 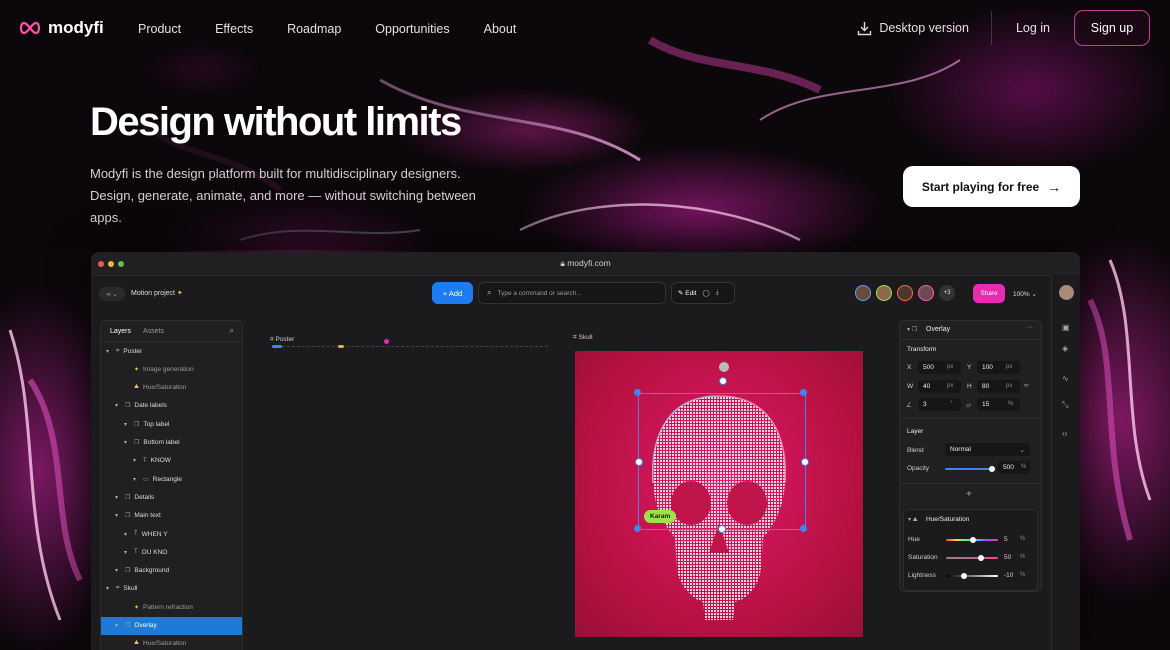 I want to click on layer-row: ✦ Pattern refraction, so click(x=171, y=607).